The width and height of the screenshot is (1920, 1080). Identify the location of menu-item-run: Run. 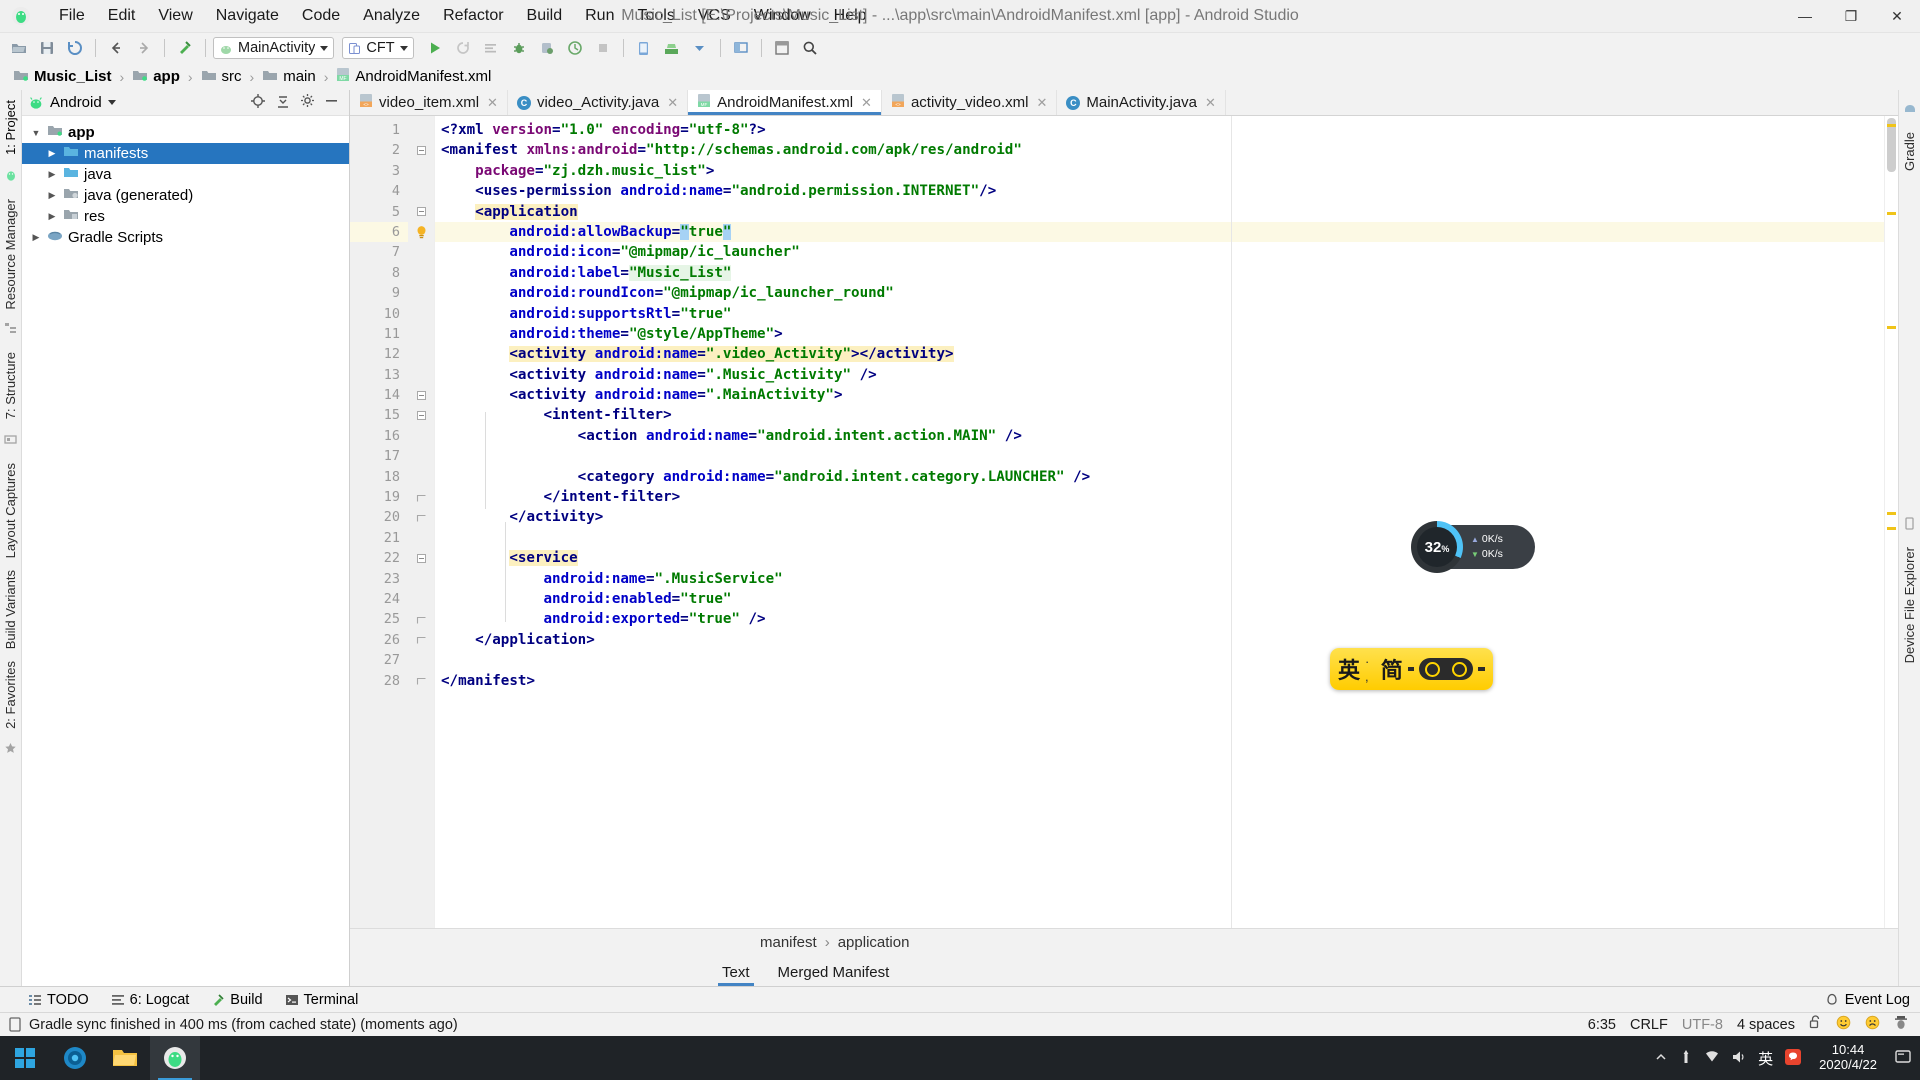
(599, 16).